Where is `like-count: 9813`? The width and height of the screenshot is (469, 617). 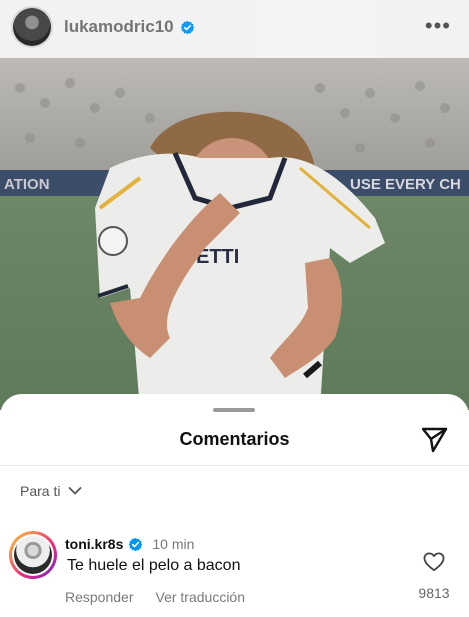 like-count: 9813 is located at coordinates (434, 593).